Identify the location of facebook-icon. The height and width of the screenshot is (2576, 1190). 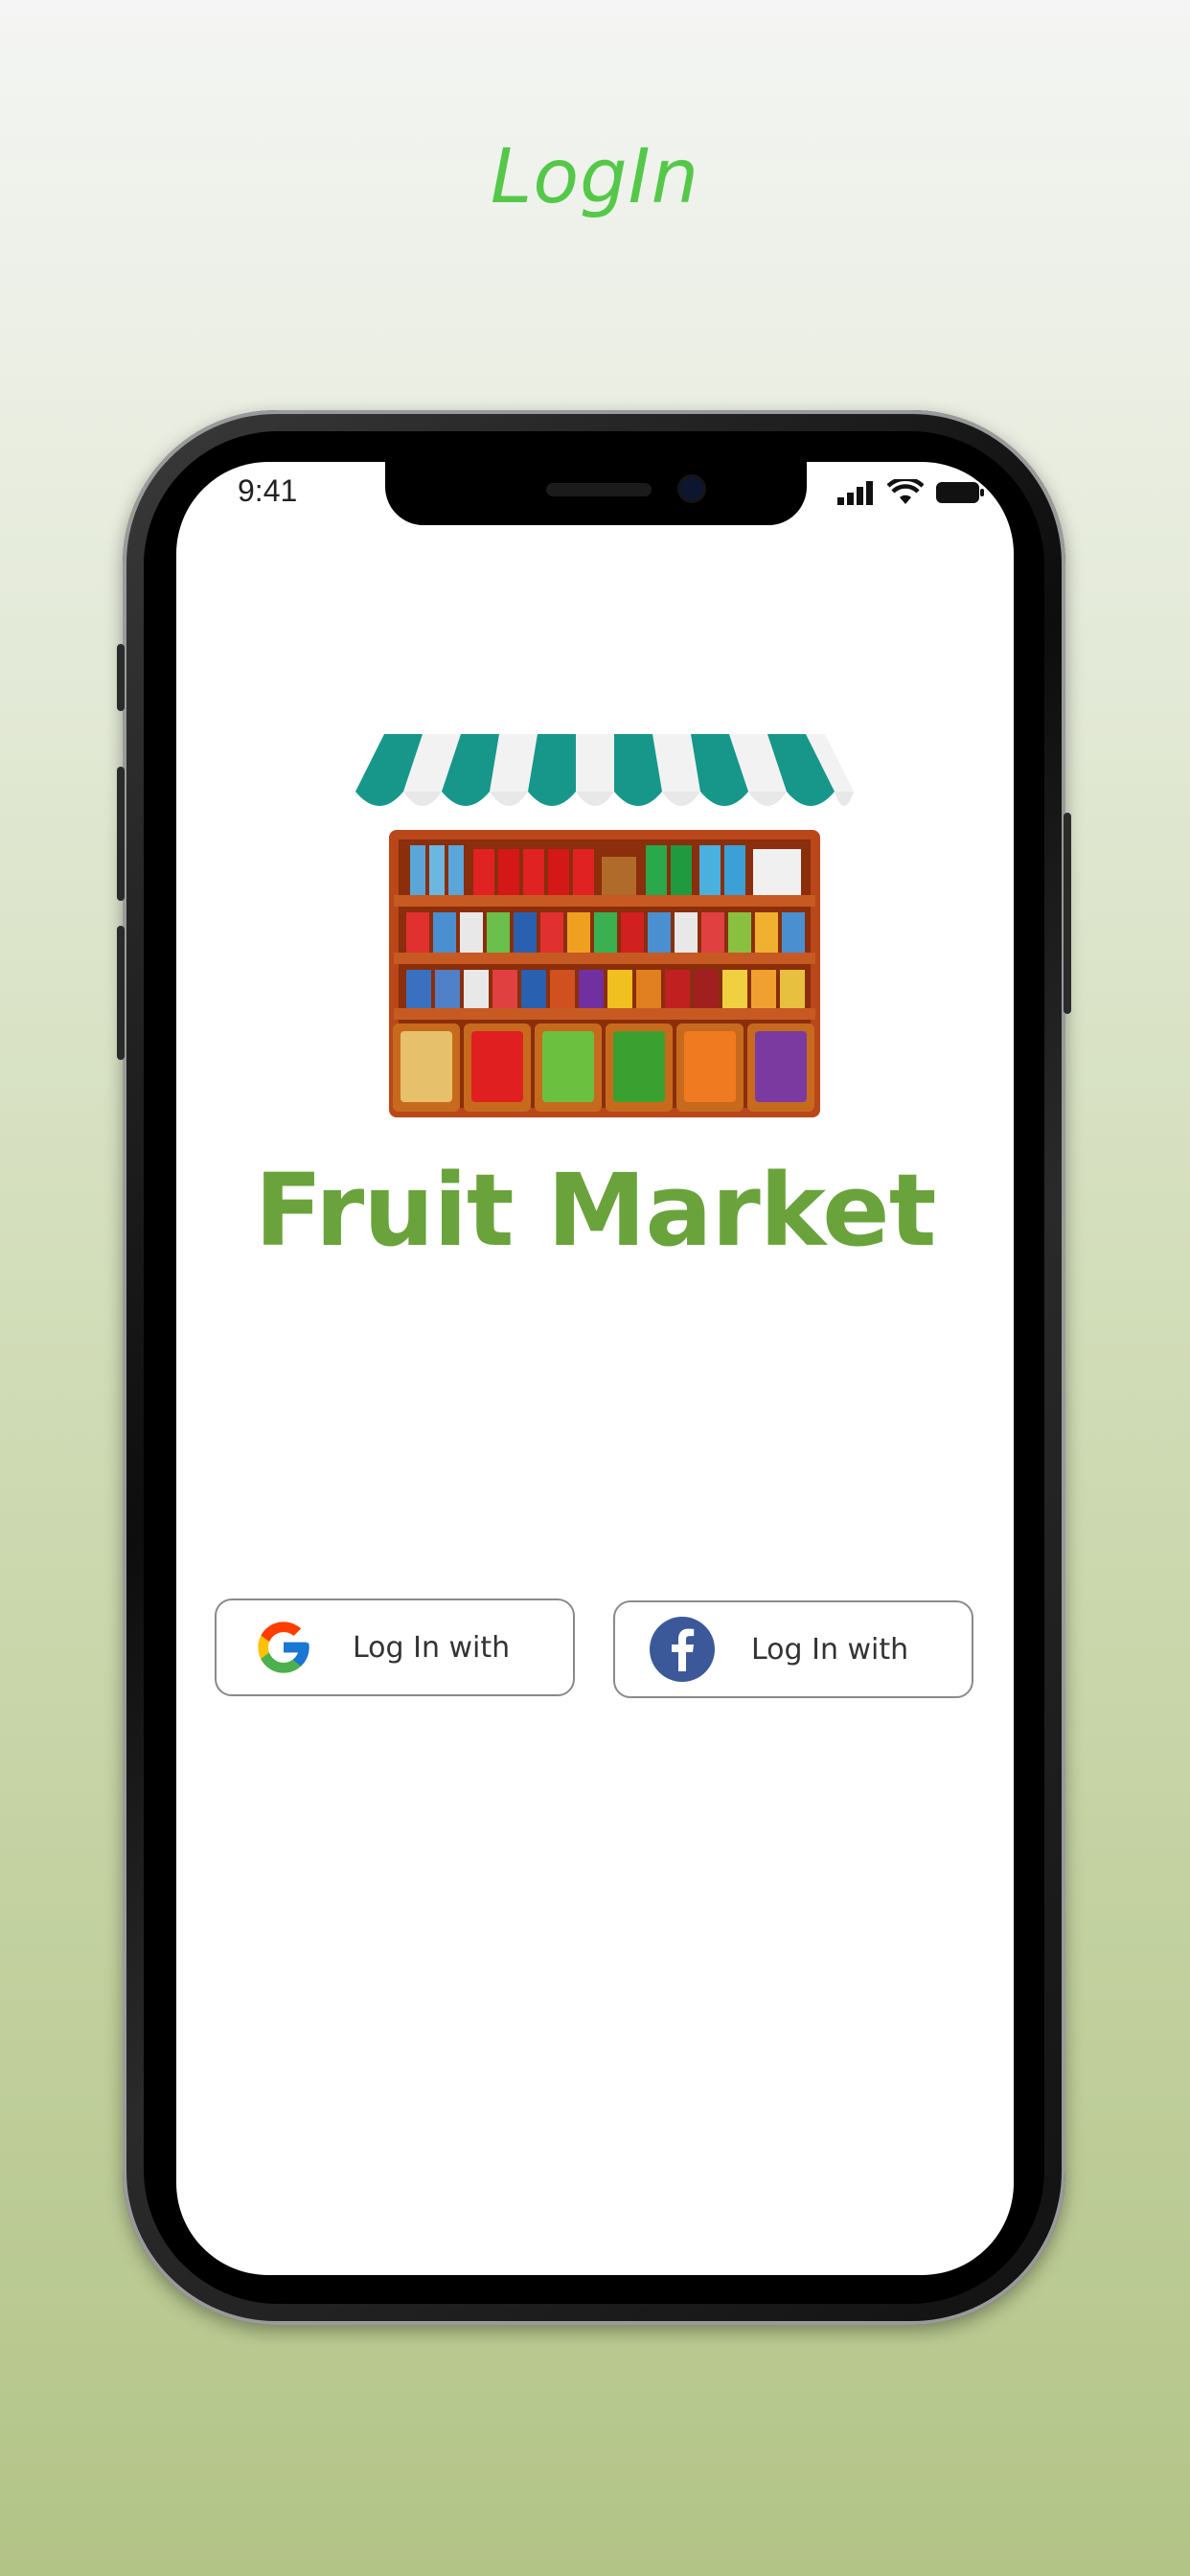
(683, 1649).